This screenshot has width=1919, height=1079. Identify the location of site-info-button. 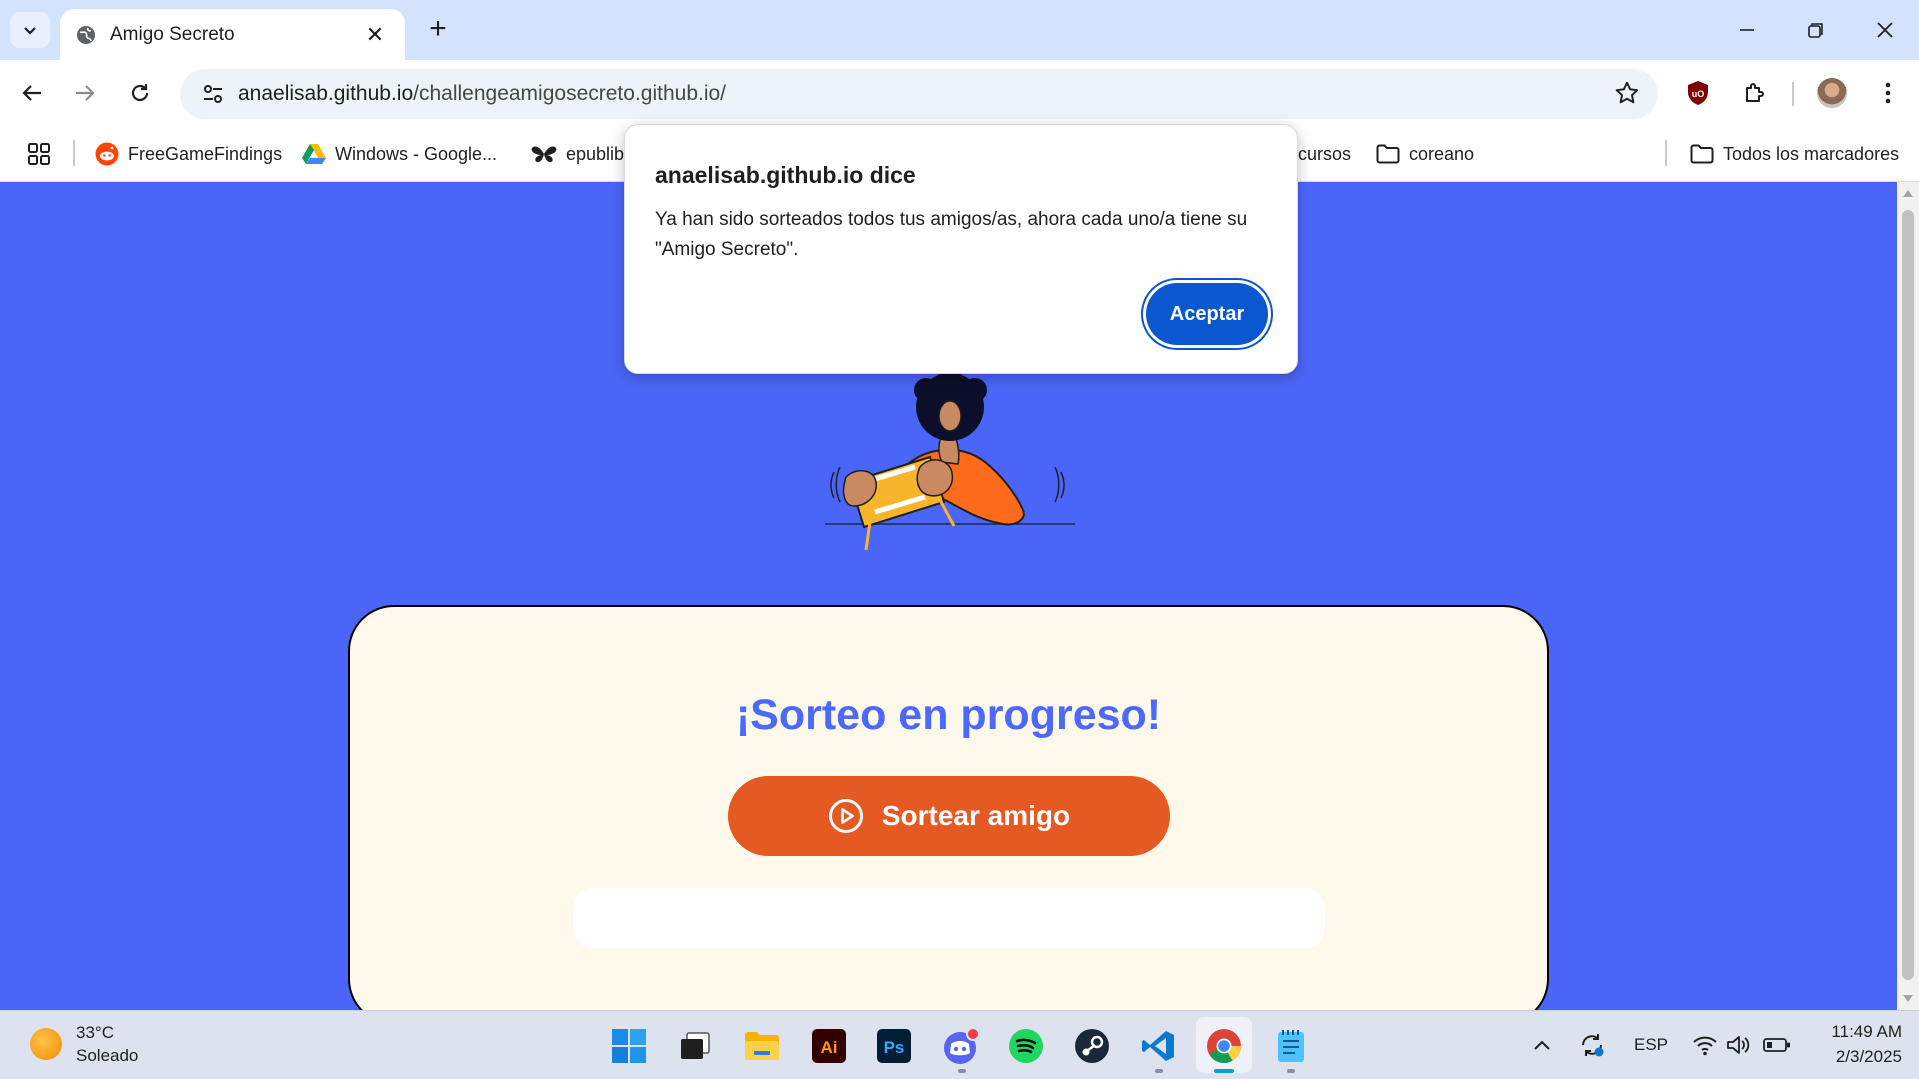
(213, 94).